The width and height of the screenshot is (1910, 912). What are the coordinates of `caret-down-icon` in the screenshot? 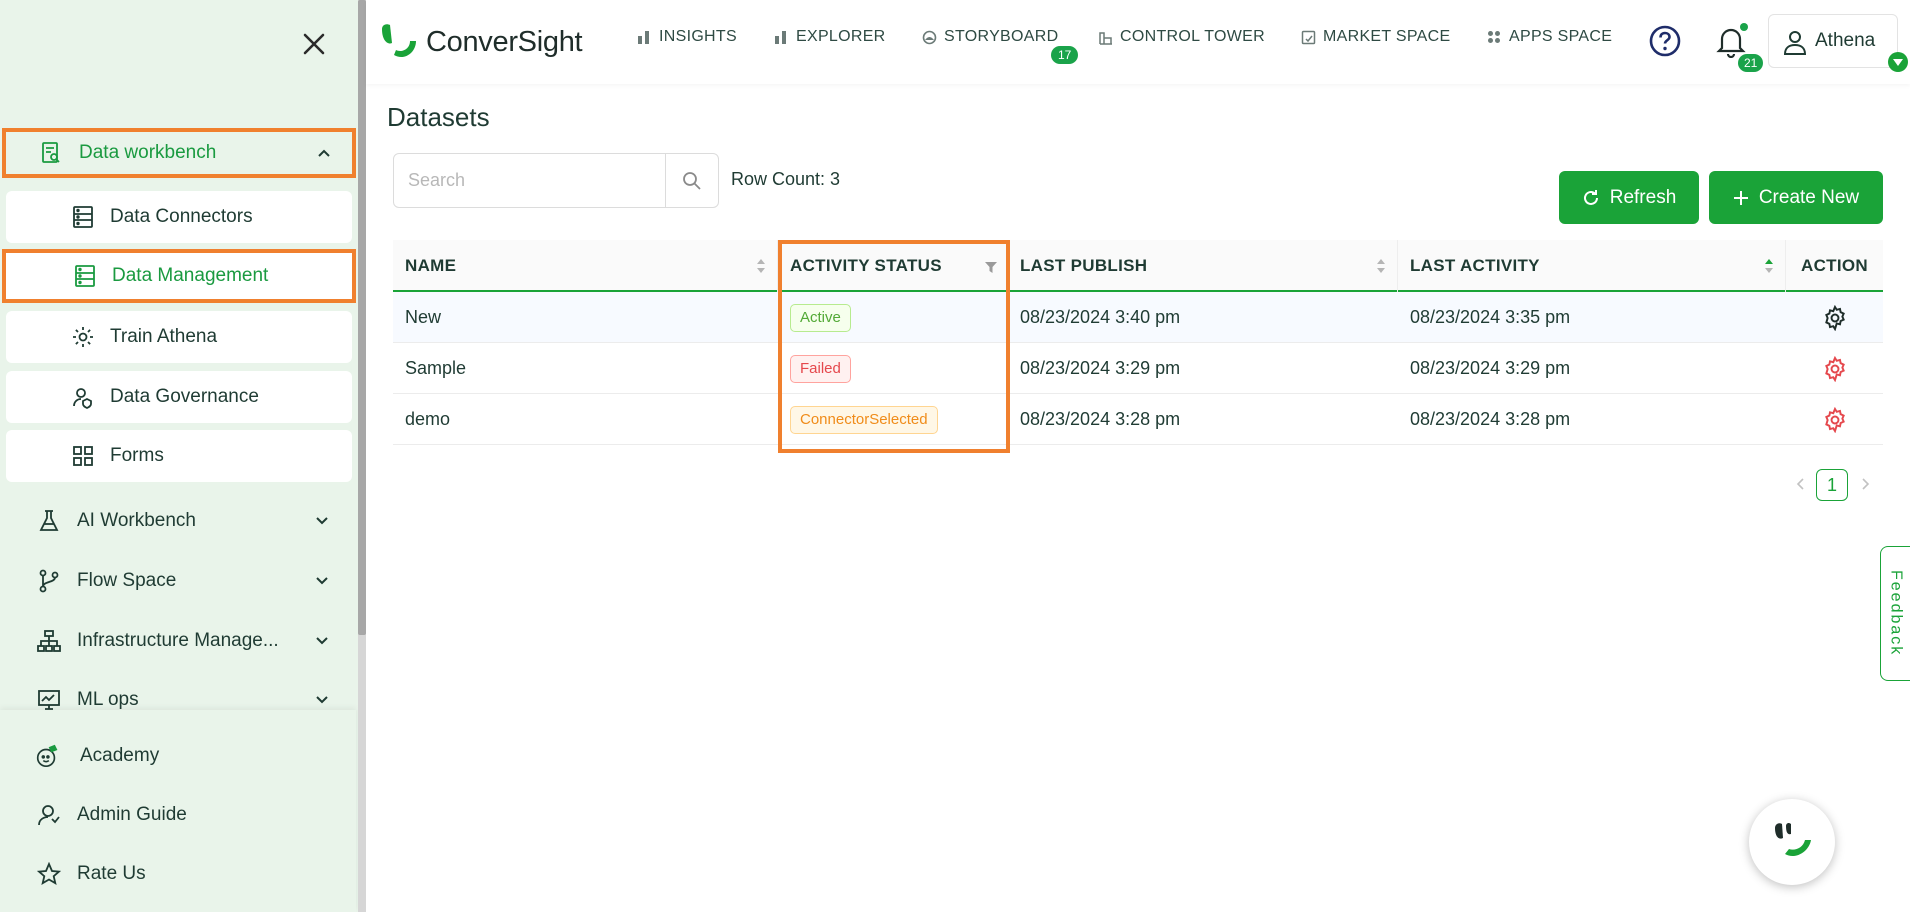 It's located at (1898, 62).